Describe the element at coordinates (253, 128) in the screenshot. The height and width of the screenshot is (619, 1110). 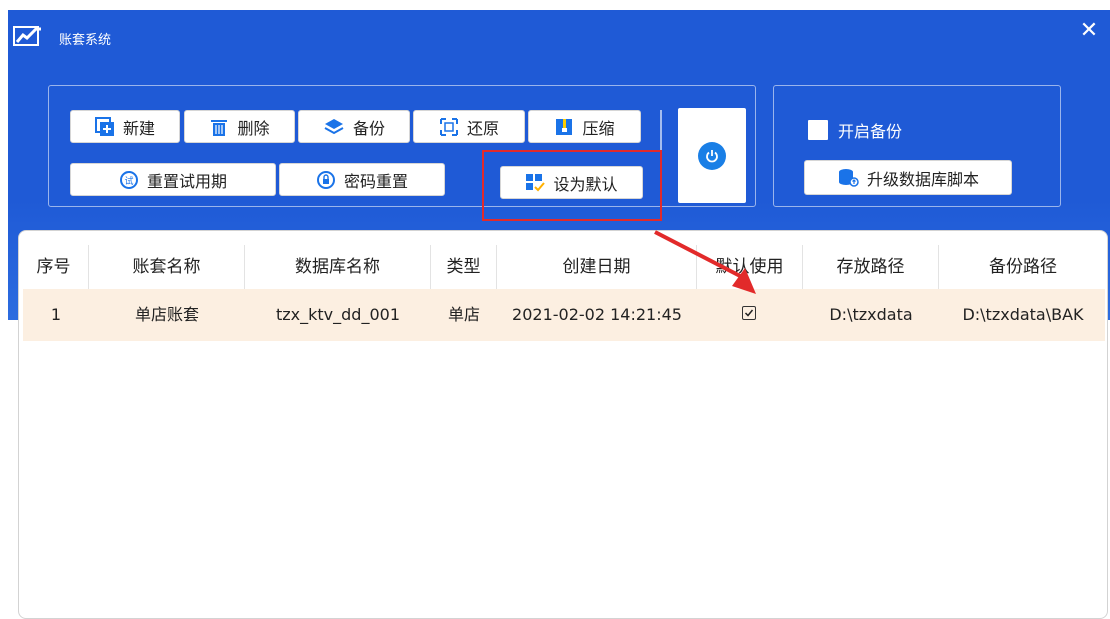
I see `delete-button-label: 删除` at that location.